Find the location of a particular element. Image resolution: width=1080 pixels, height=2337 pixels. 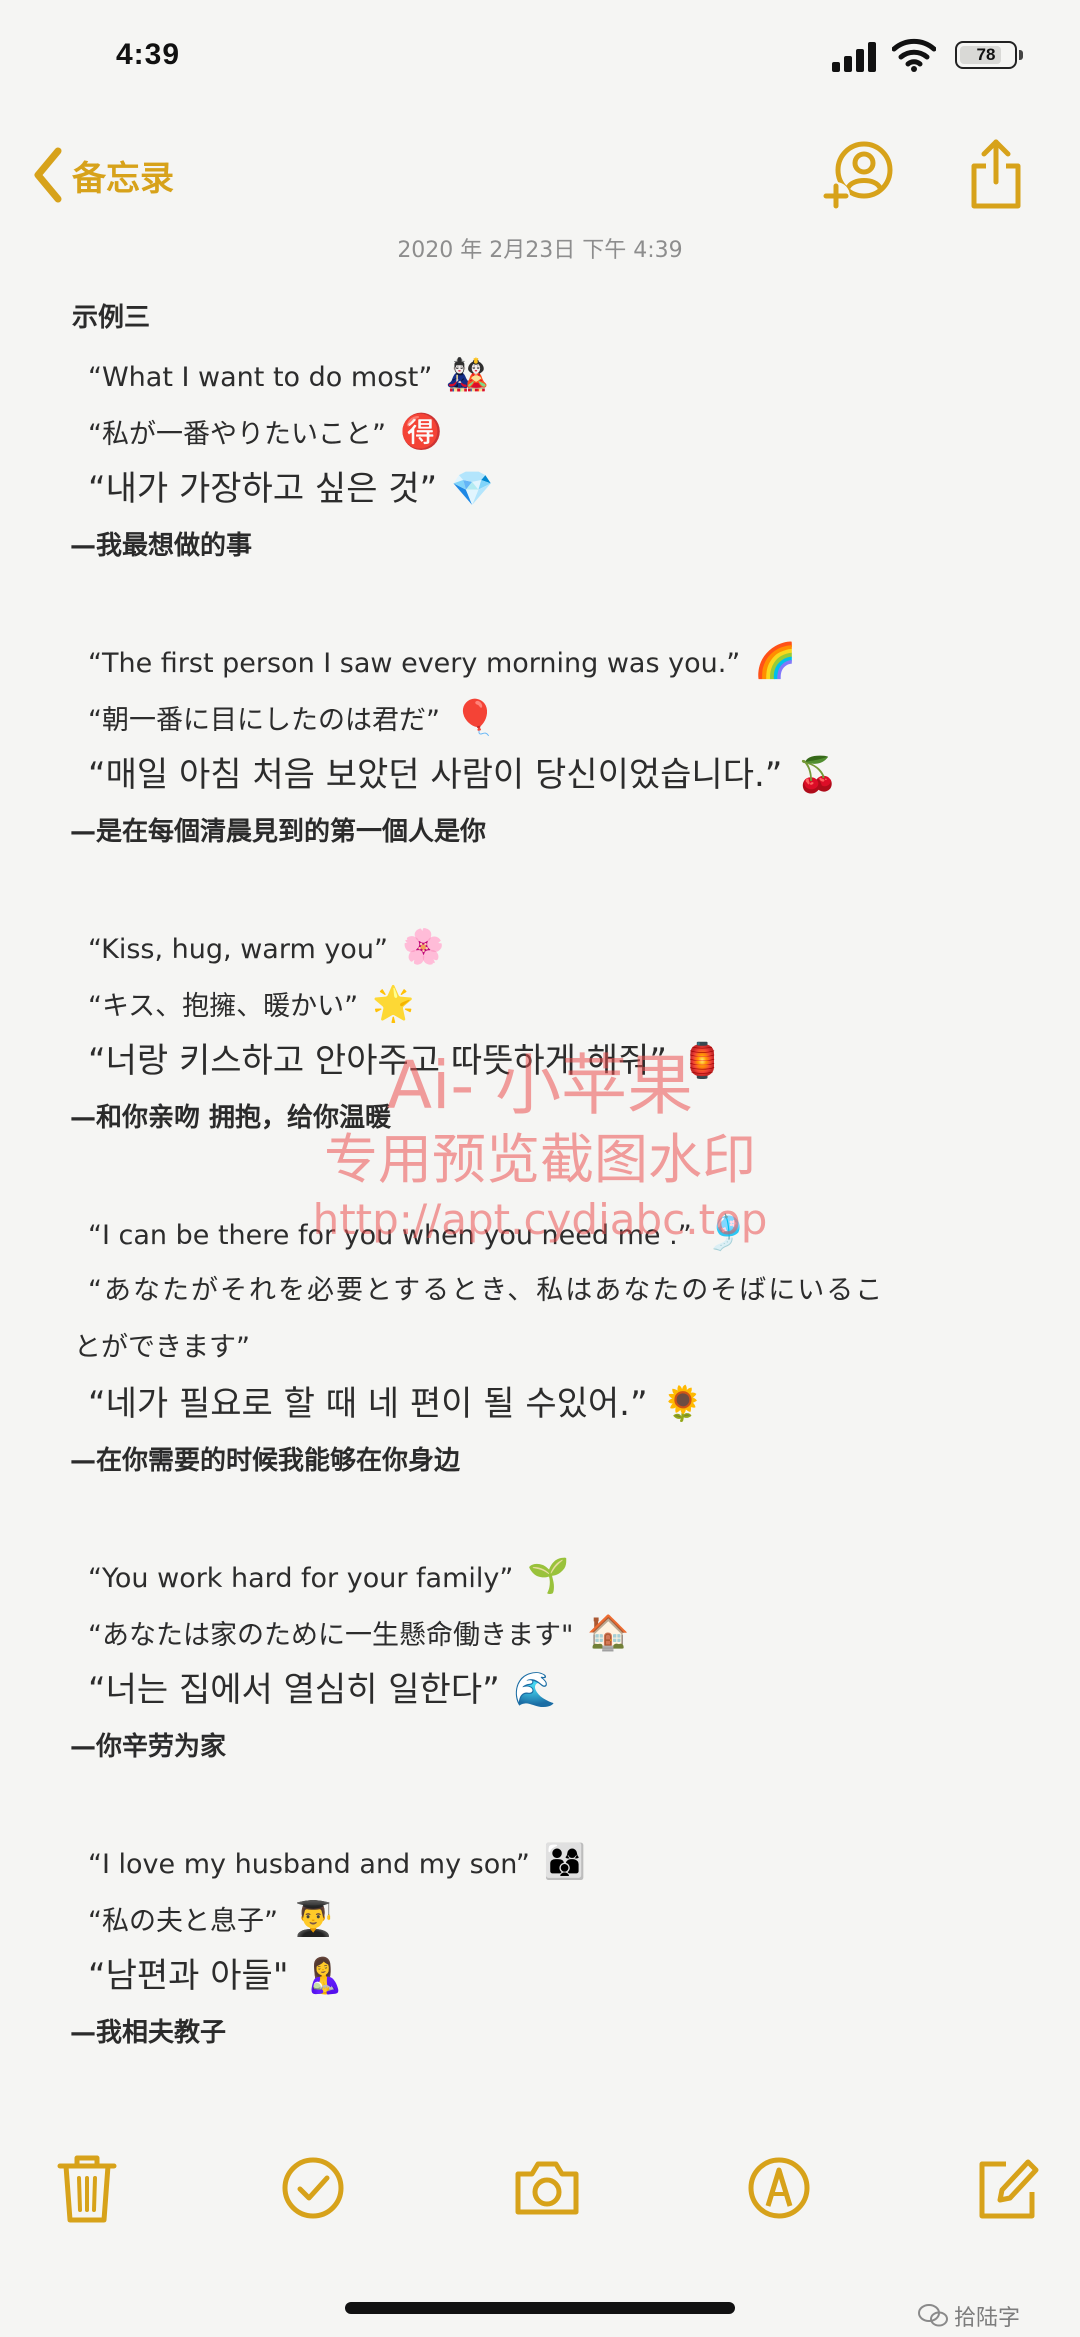

share-icon is located at coordinates (996, 174).